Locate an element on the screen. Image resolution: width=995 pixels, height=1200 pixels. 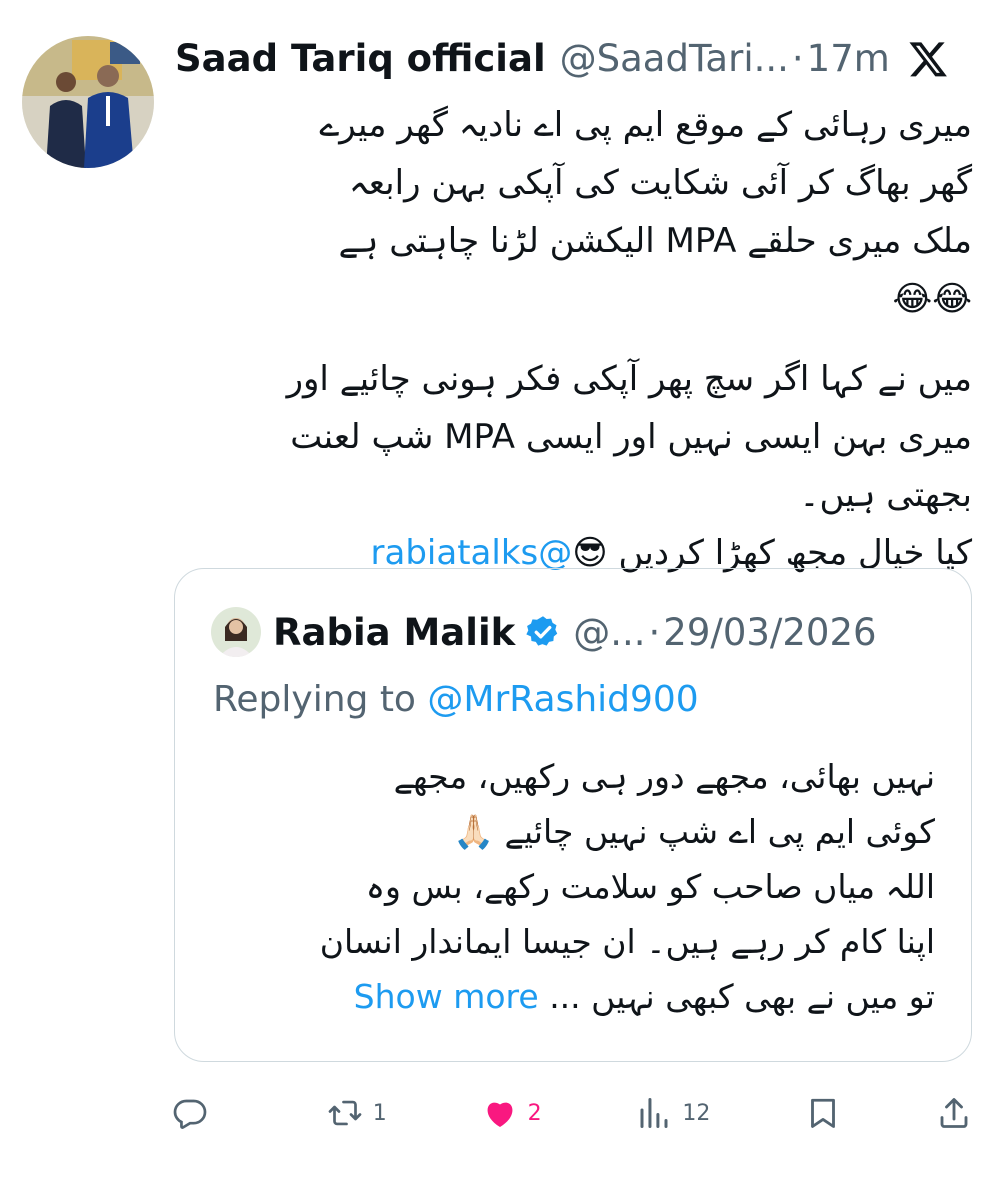
bookmark-icon is located at coordinates (823, 1113).